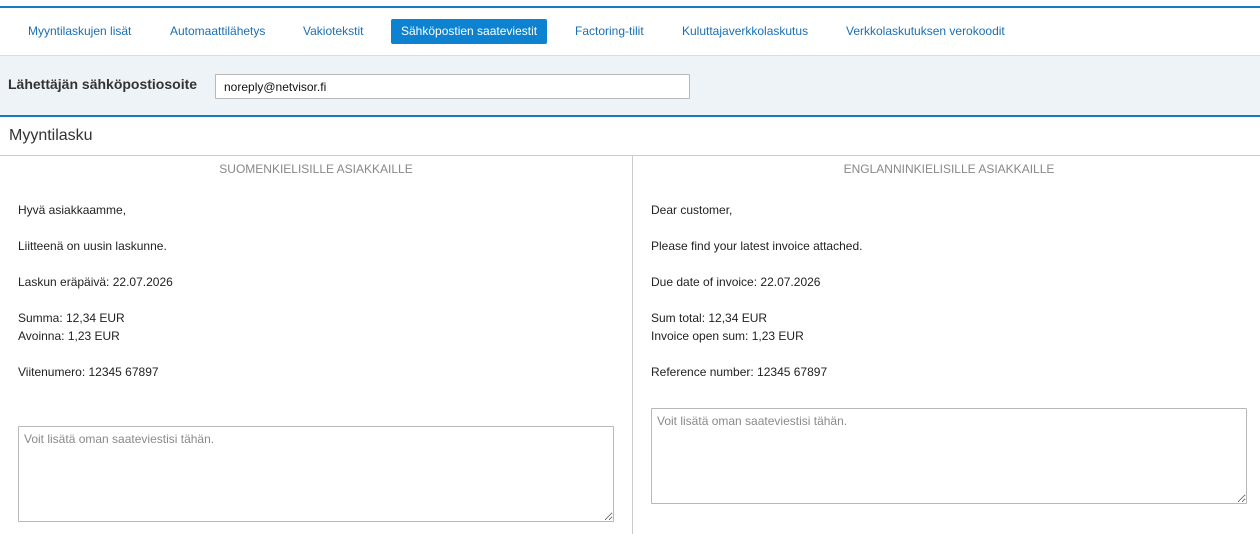  I want to click on tab-myyntilaskujen-lisat: Myyntilaskujen lisät, so click(79, 31).